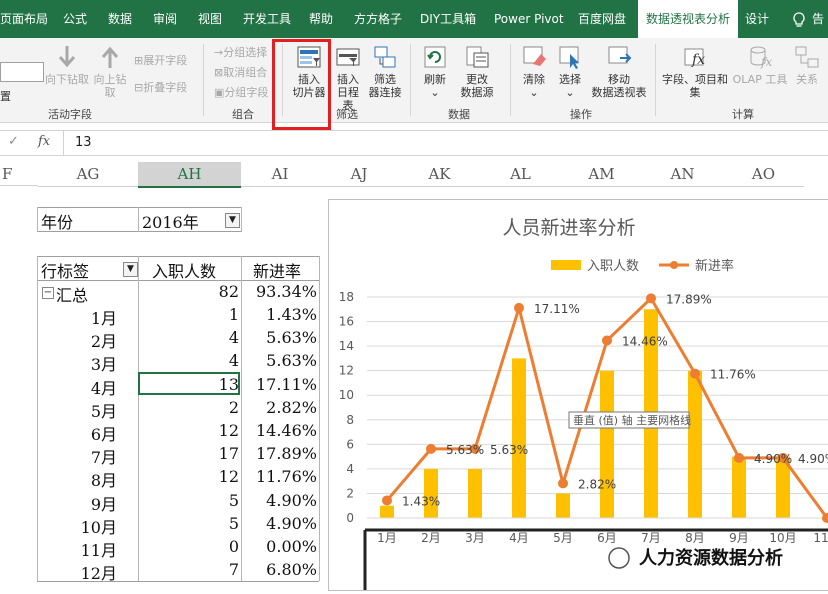 This screenshot has height=594, width=828. Describe the element at coordinates (601, 174) in the screenshot. I see `column-header-am: AM` at that location.